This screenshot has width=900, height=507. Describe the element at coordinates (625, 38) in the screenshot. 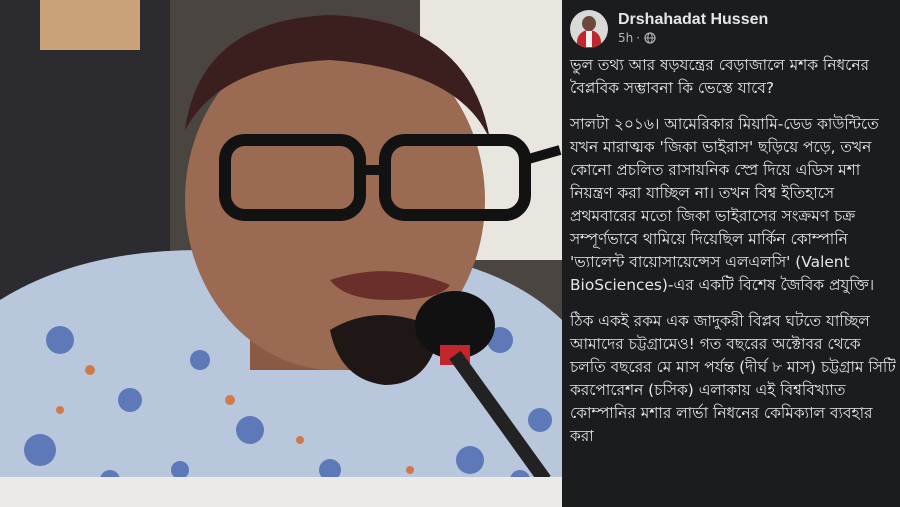

I see `post-time: 5h` at that location.